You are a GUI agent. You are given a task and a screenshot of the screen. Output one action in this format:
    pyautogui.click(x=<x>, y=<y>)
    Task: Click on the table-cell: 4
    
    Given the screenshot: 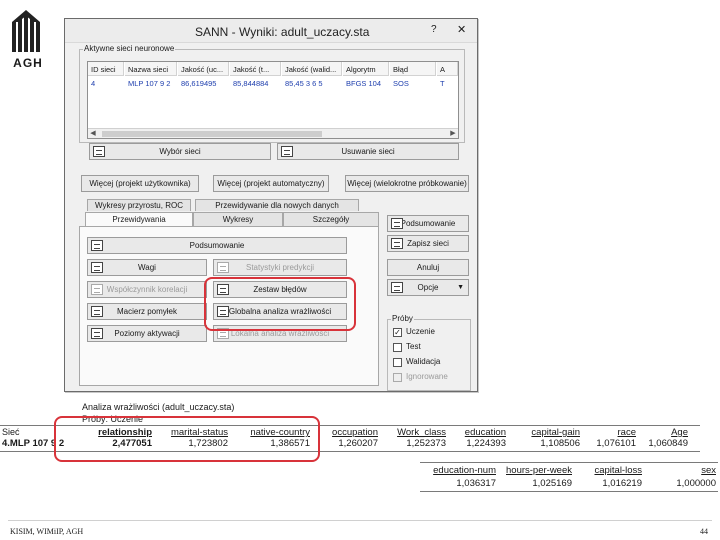 What is the action you would take?
    pyautogui.click(x=106, y=83)
    